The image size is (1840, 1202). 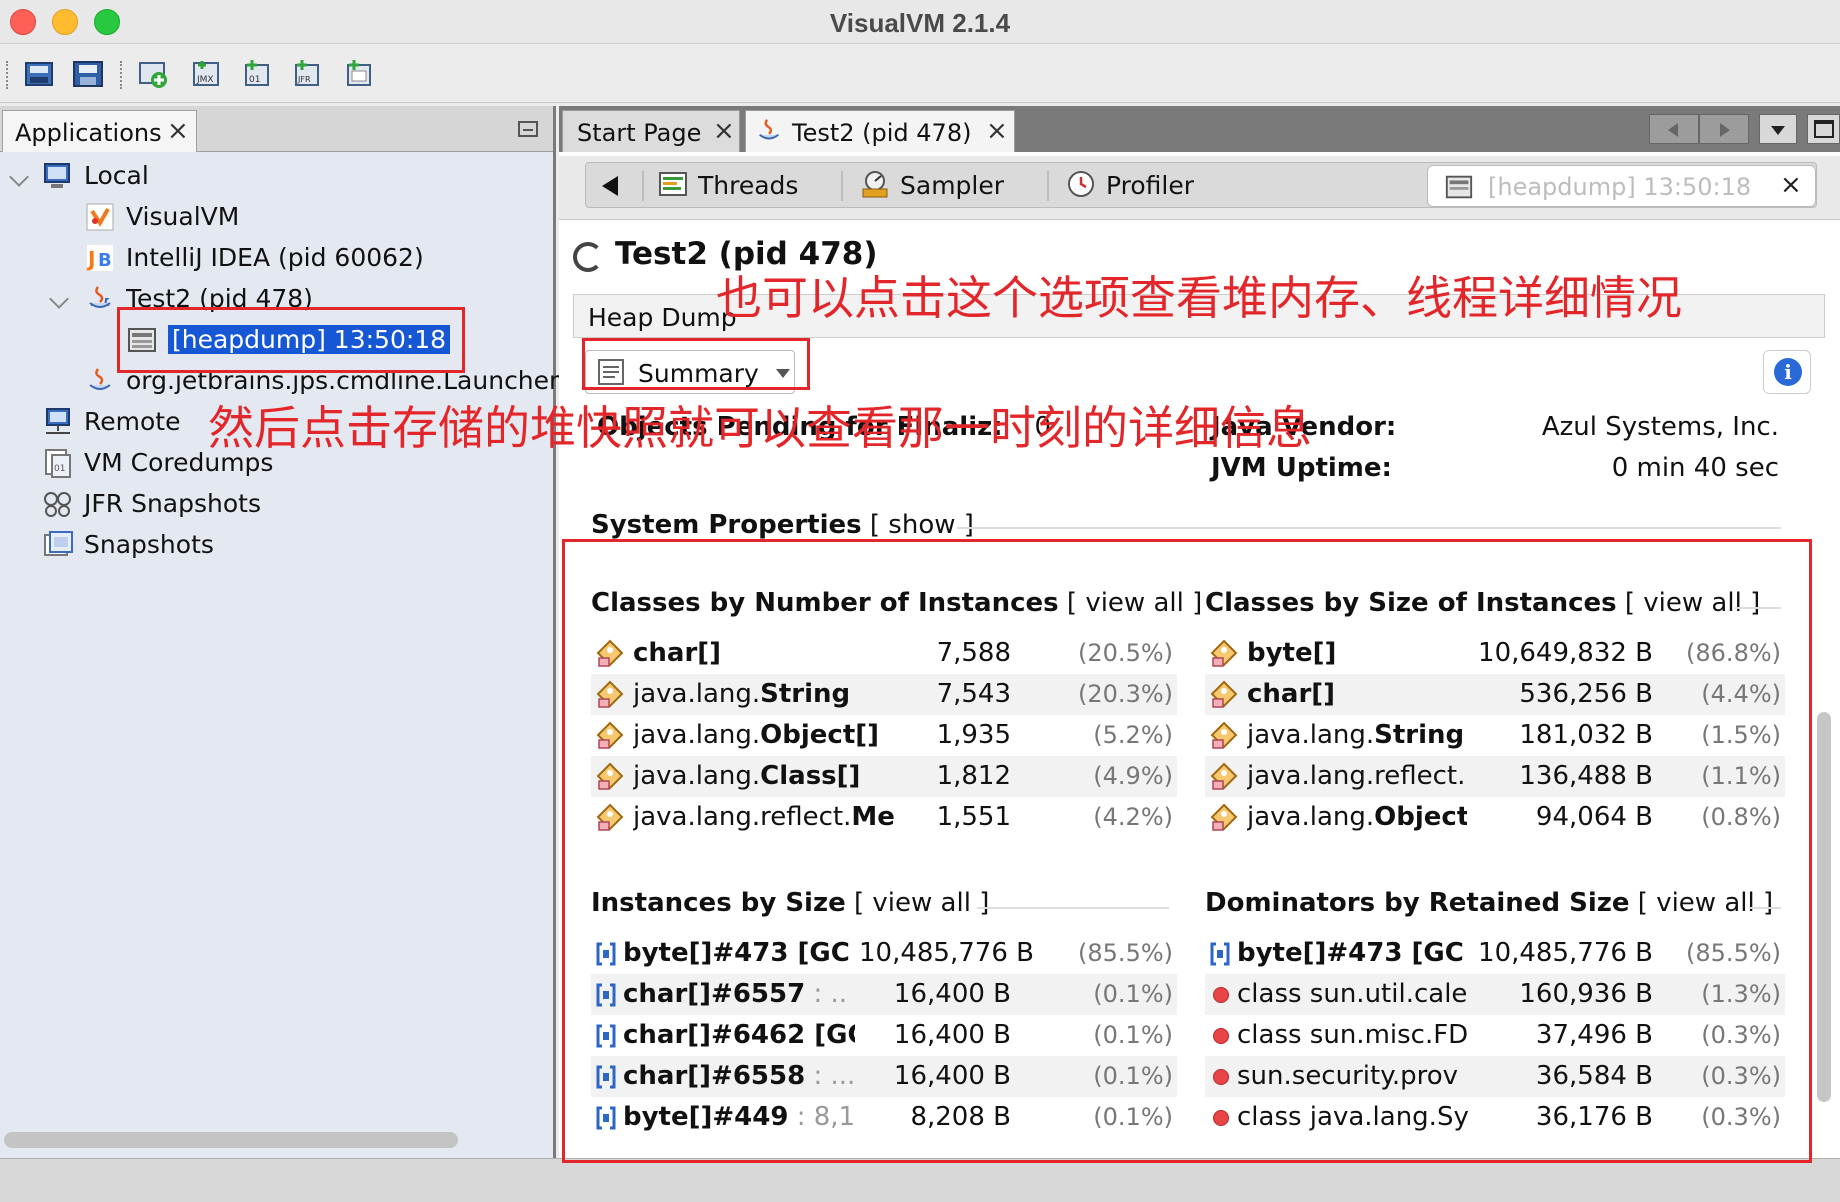 I want to click on applications-tab-bar: Applications ×, so click(x=276, y=129).